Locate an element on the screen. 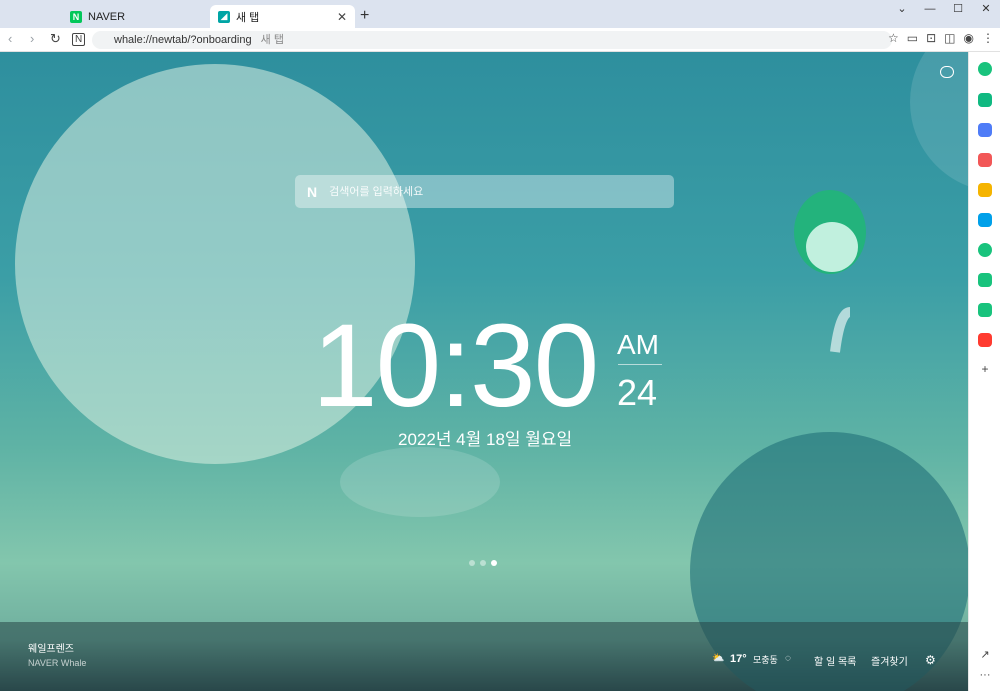 Image resolution: width=1000 pixels, height=691 pixels. sidebar-app-icon-red is located at coordinates (985, 340).